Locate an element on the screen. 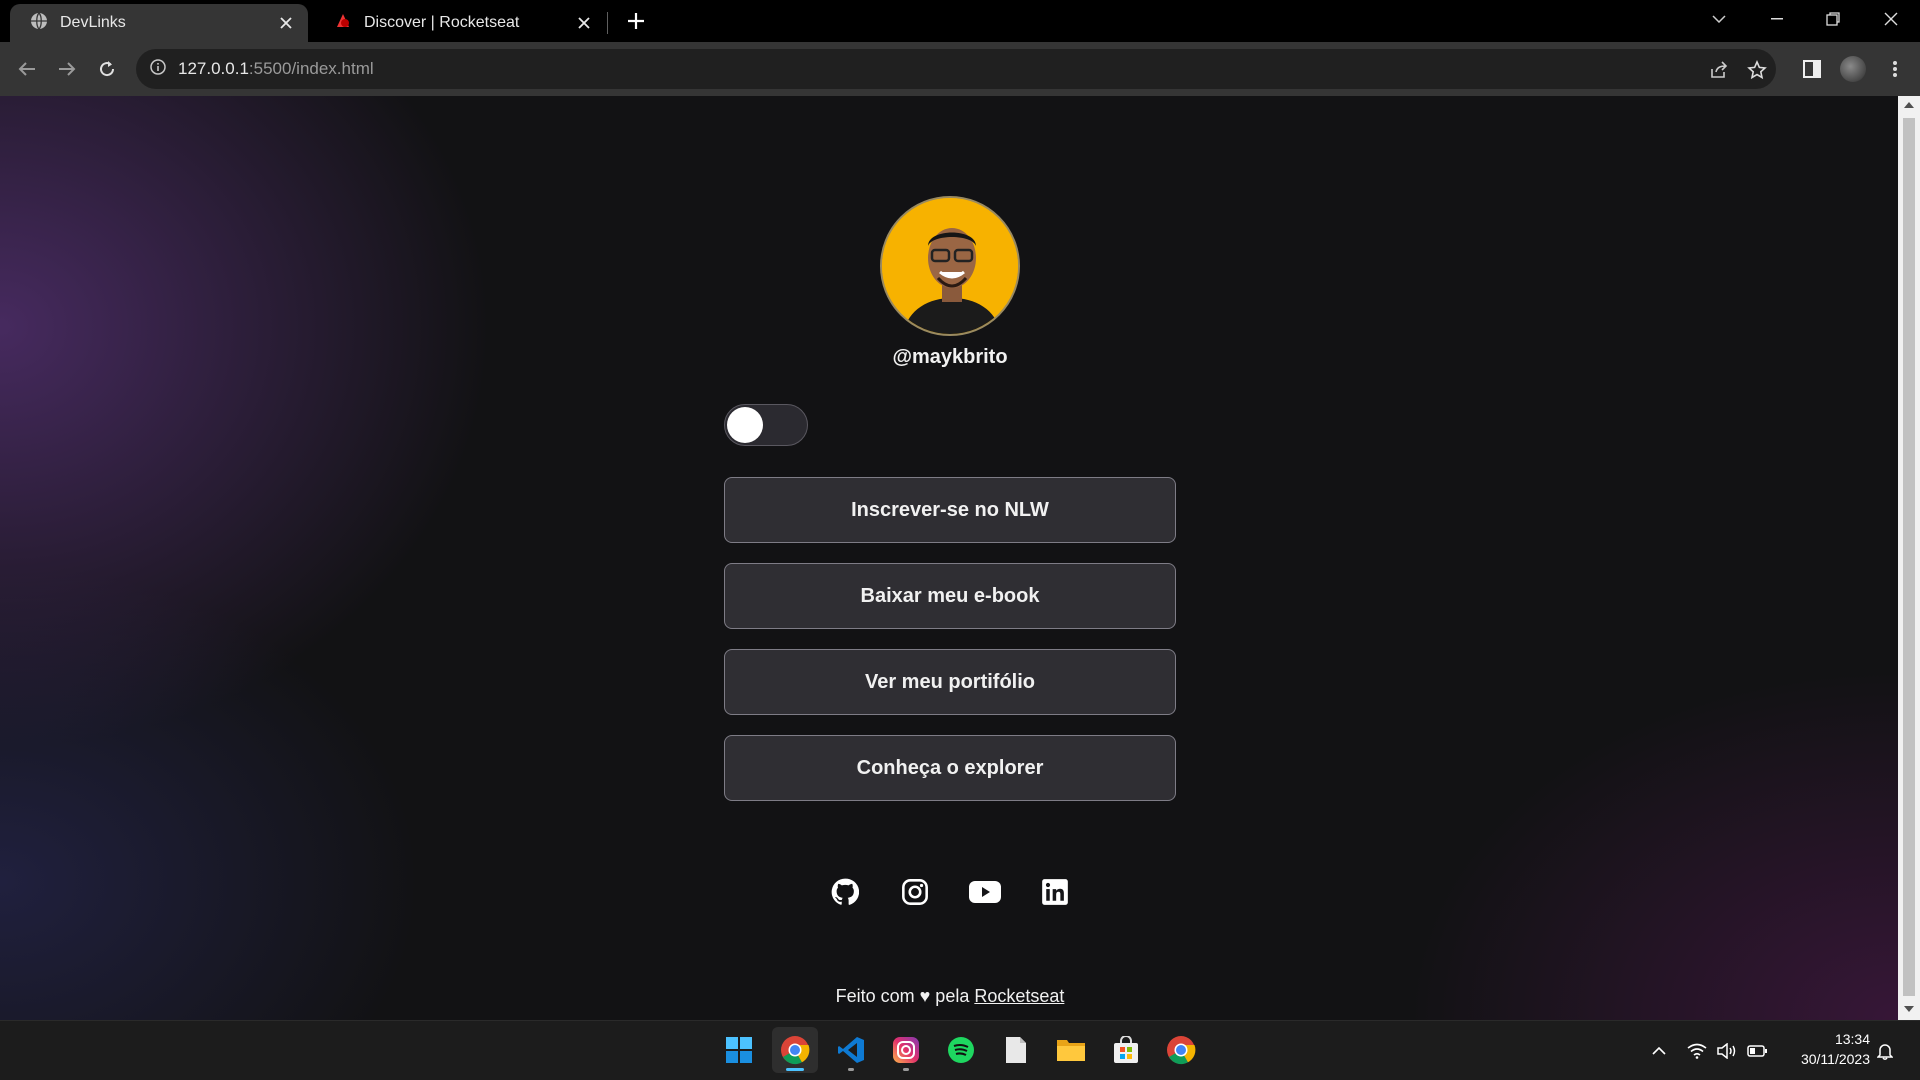 The height and width of the screenshot is (1080, 1920). minimize-icon is located at coordinates (1777, 19).